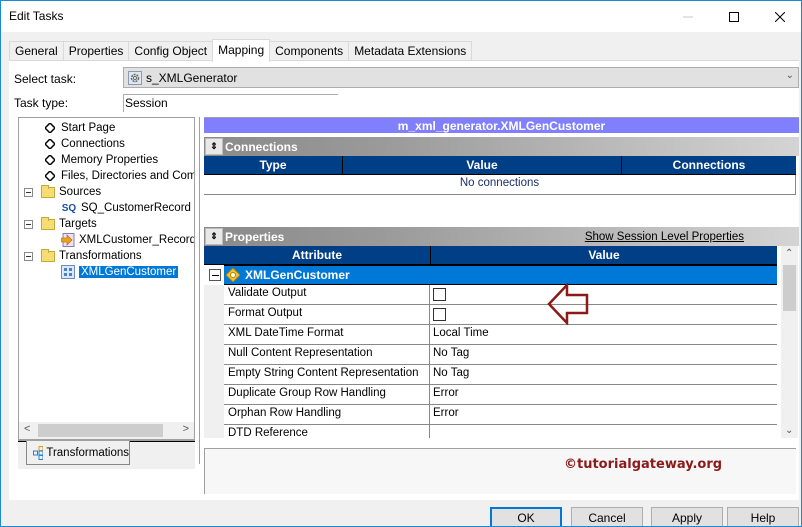 This screenshot has width=802, height=527. Describe the element at coordinates (789, 430) in the screenshot. I see `scroll-down-icon: ⌄` at that location.